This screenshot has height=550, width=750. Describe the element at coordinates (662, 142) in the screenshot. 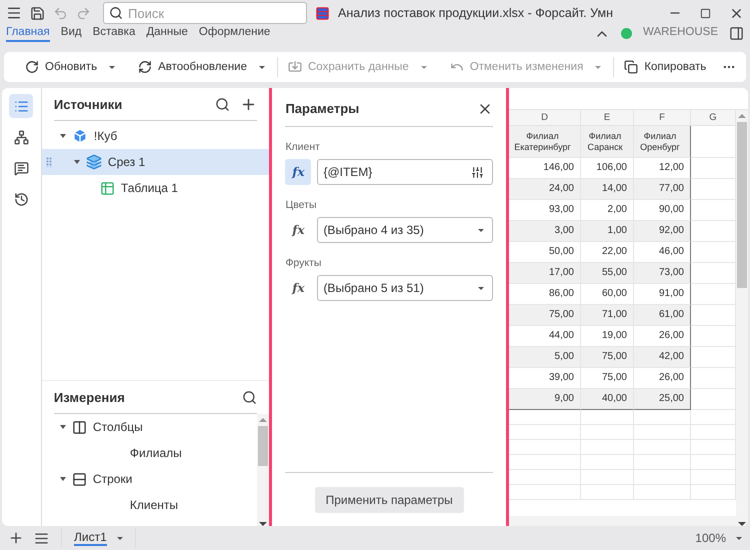

I see `table-header-cell: Филиал Оренбург` at that location.